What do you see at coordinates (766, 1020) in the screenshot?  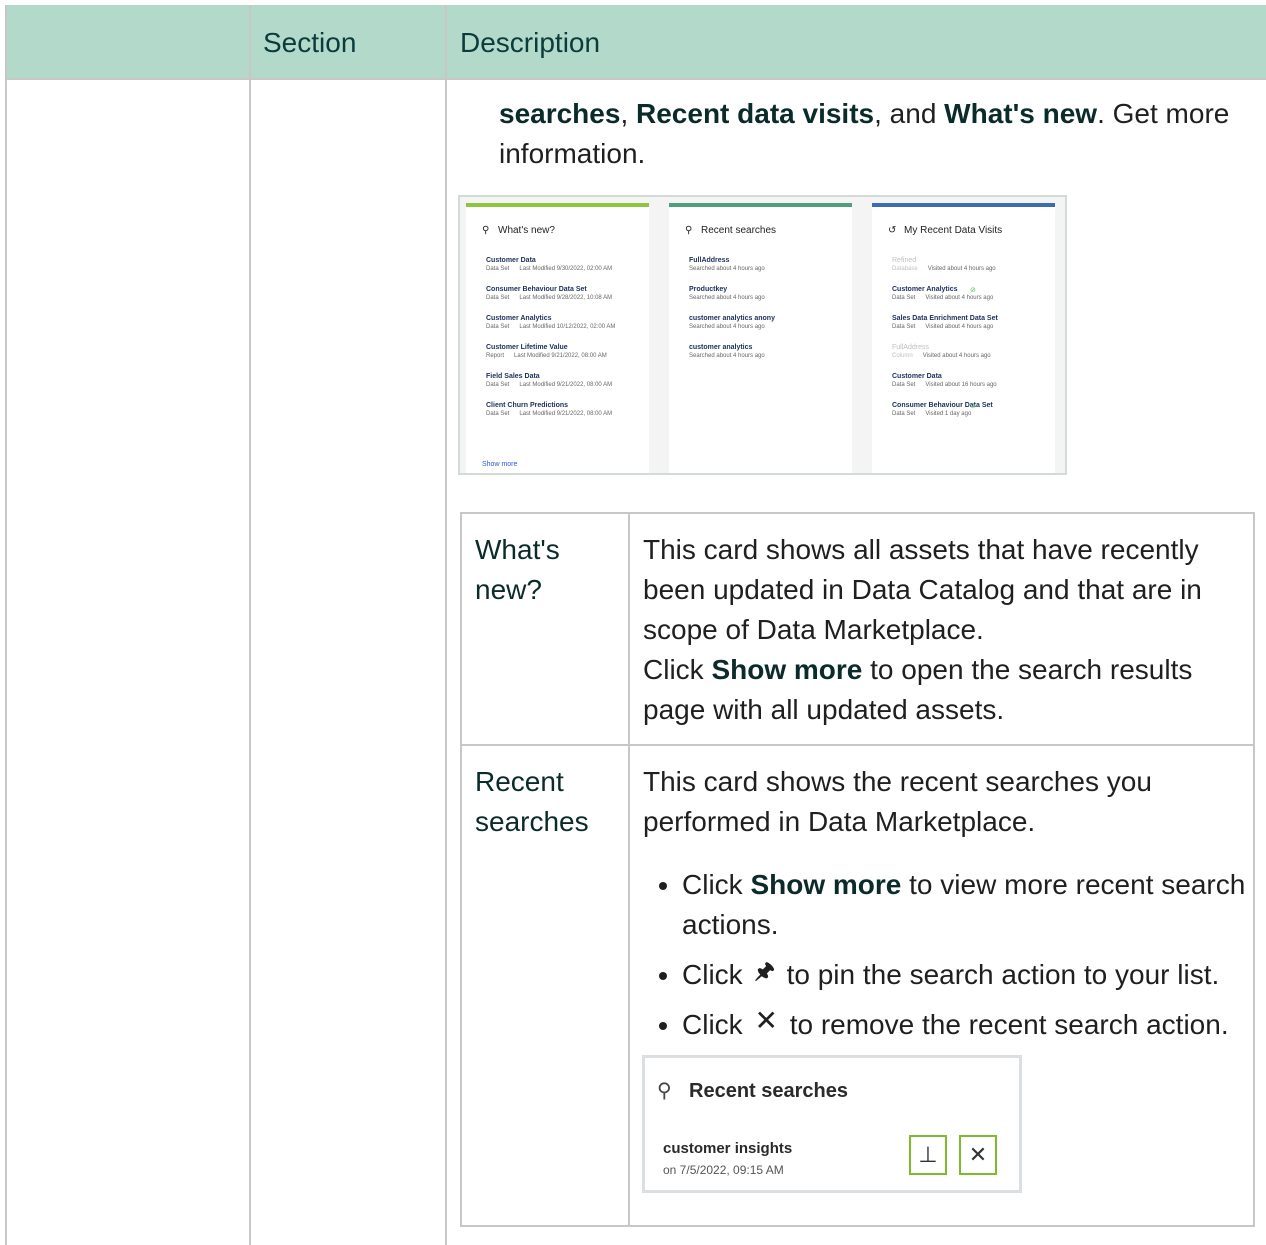 I see `close-icon: ✕` at bounding box center [766, 1020].